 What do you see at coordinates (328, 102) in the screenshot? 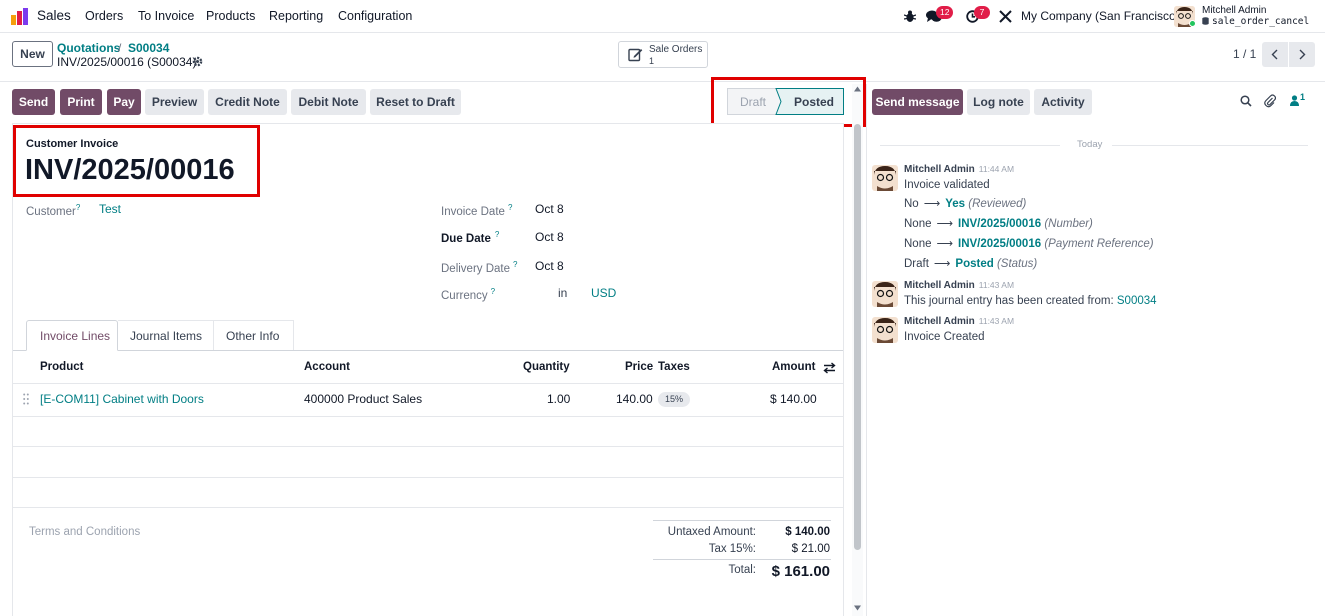
I see `debit-note-button: Debit Note` at bounding box center [328, 102].